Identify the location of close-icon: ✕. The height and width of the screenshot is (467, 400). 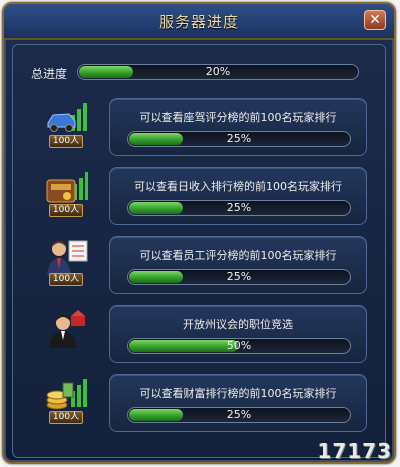
(375, 20).